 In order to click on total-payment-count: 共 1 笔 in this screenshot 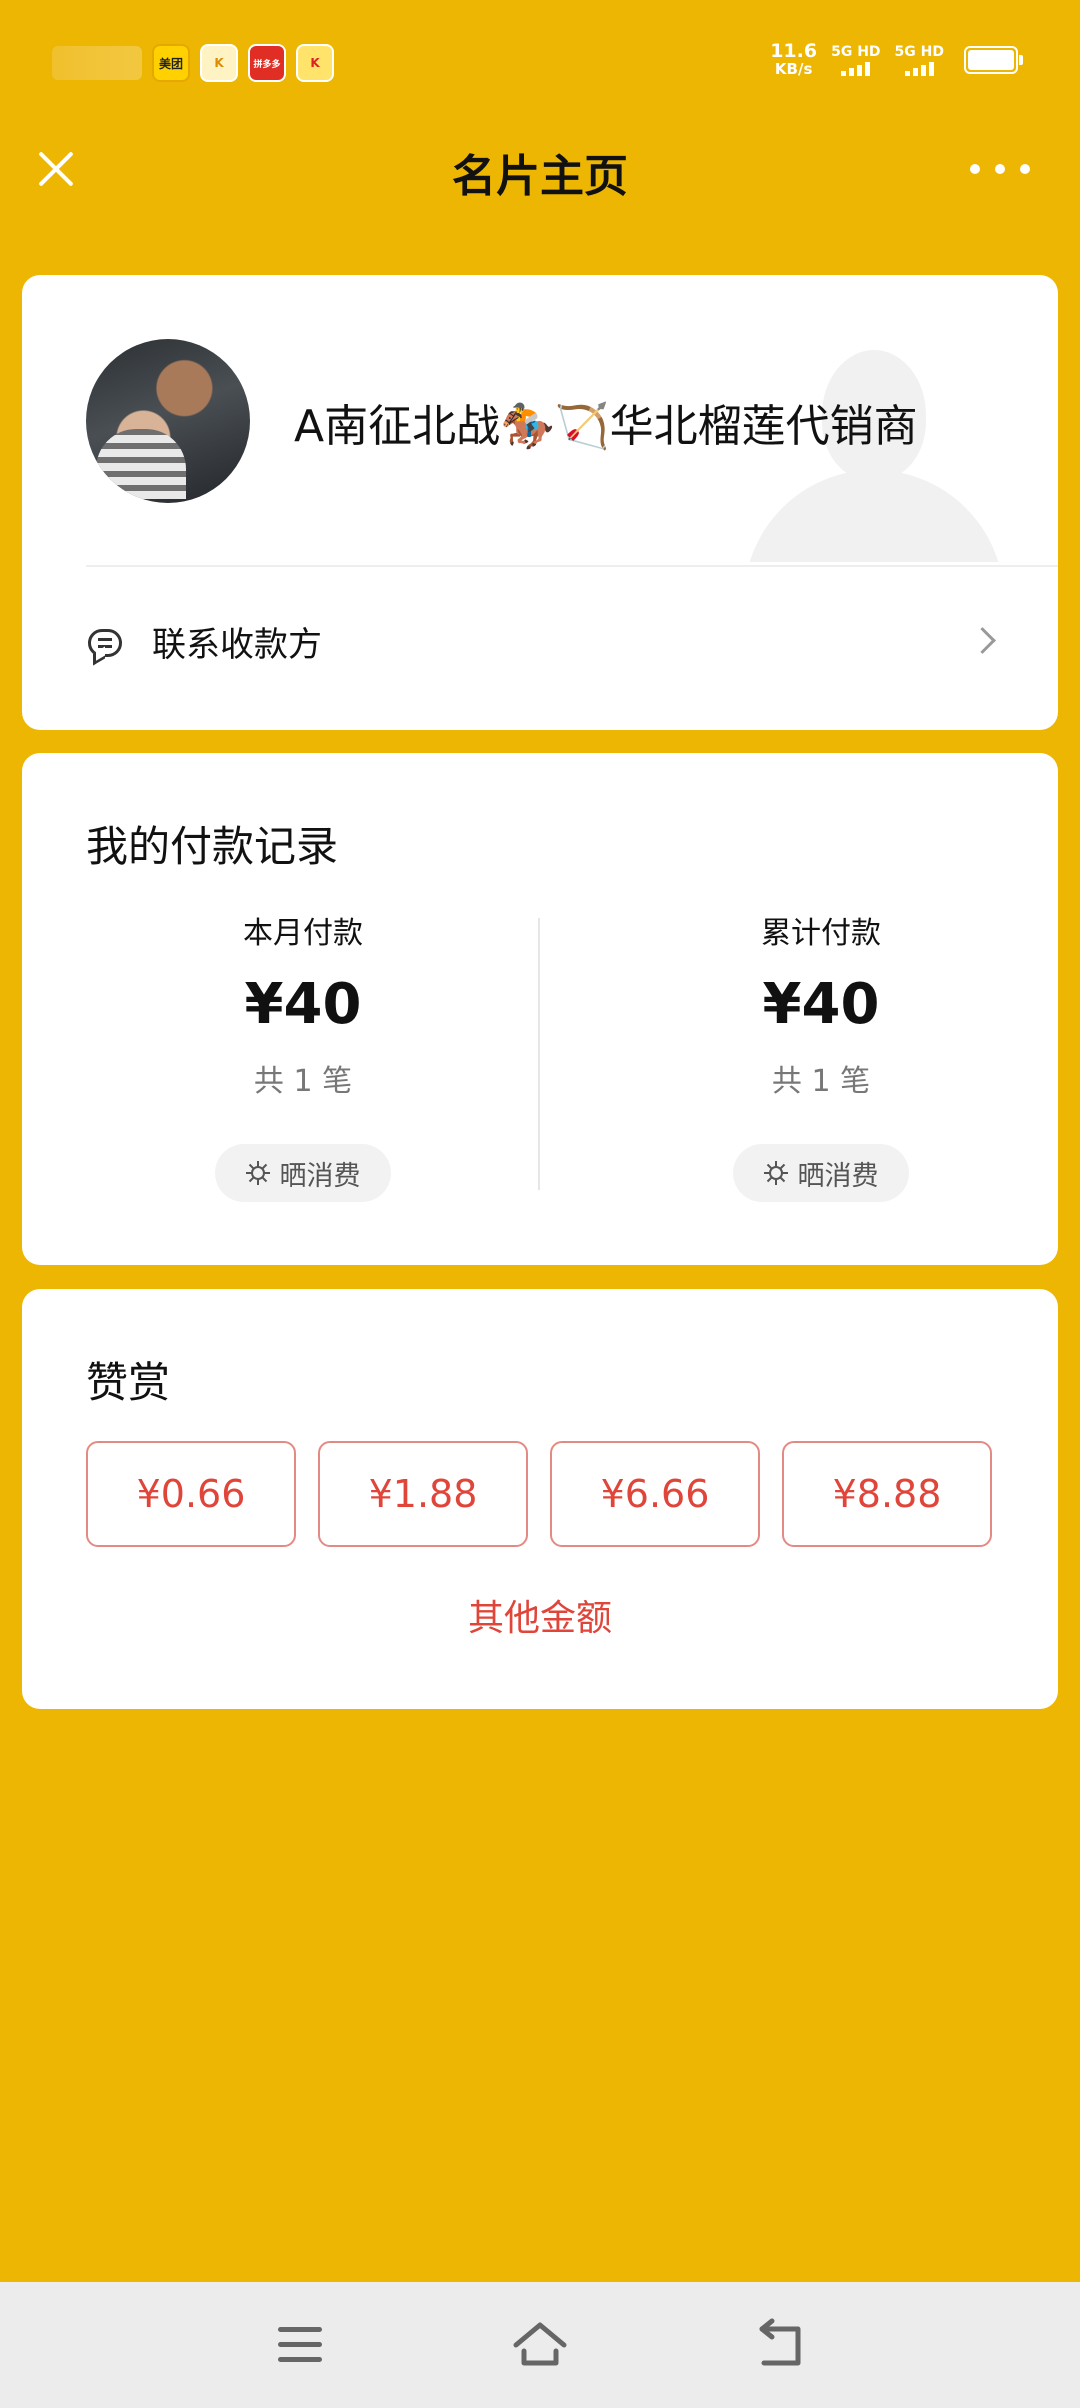, I will do `click(821, 1081)`.